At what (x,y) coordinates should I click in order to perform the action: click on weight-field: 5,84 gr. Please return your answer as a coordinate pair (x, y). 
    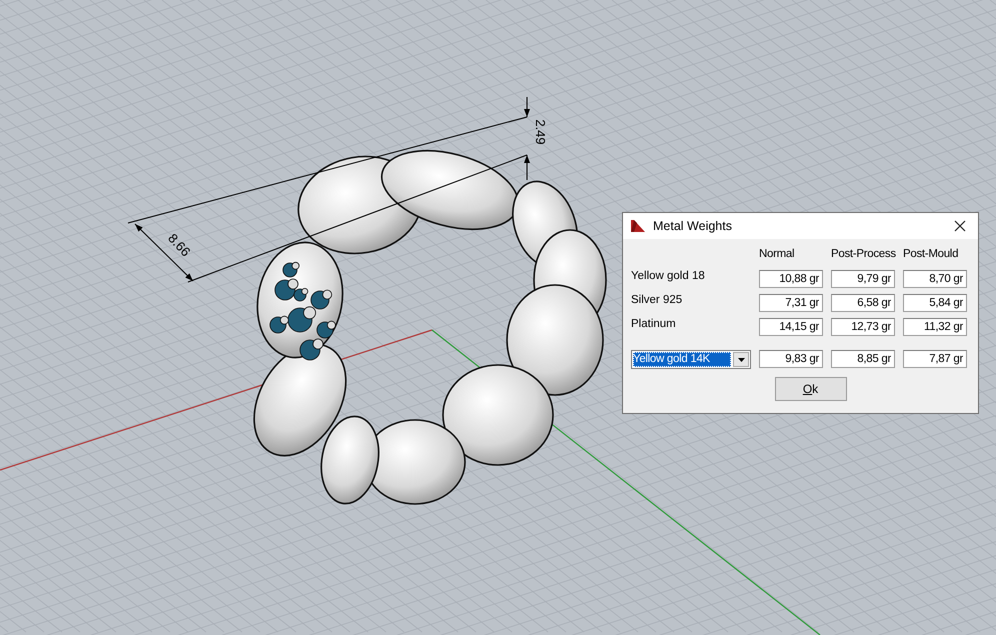
    Looking at the image, I should click on (935, 303).